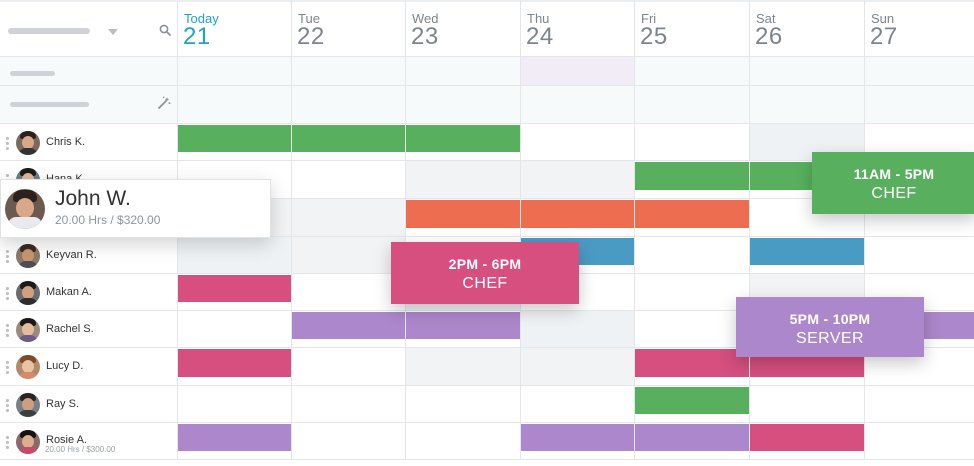 Image resolution: width=974 pixels, height=466 pixels. What do you see at coordinates (235, 28) in the screenshot?
I see `day-header-0: Today 21` at bounding box center [235, 28].